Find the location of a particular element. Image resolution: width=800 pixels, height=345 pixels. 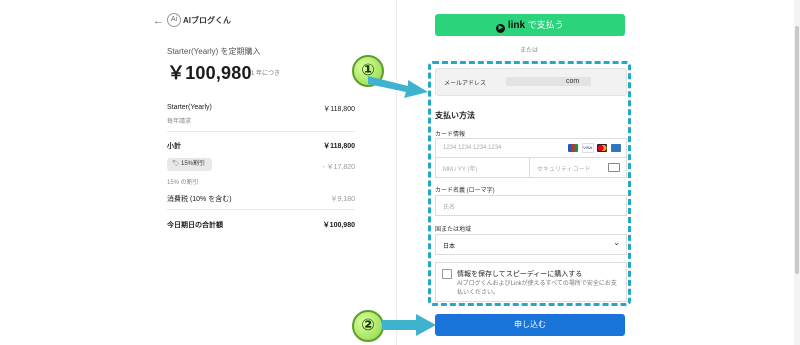

line-item-name: Starter(Yearly) is located at coordinates (189, 107).